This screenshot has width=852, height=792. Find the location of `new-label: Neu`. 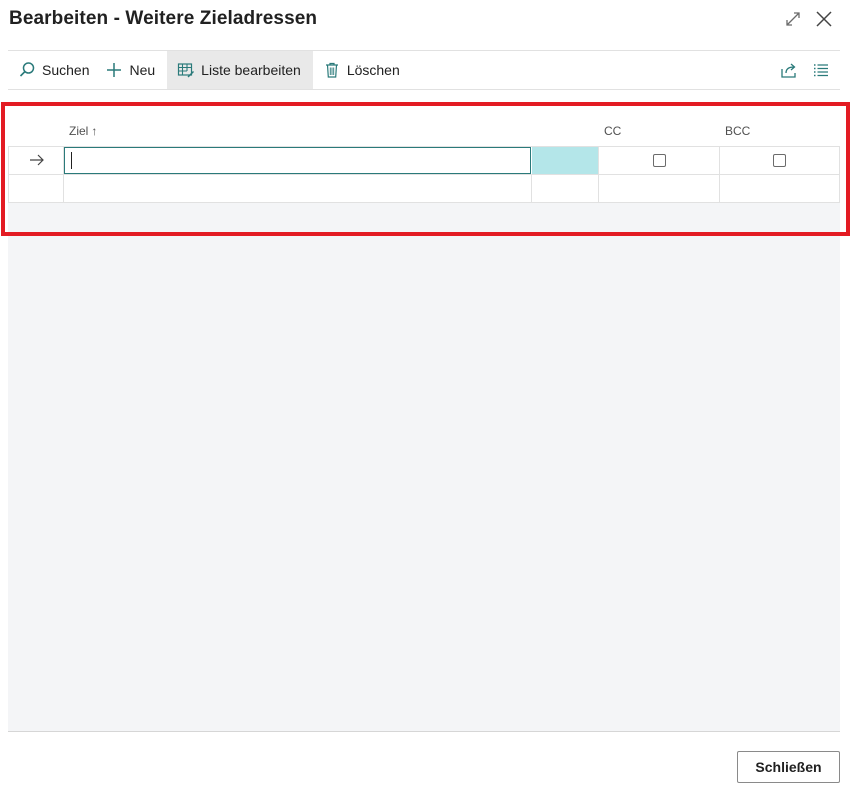

new-label: Neu is located at coordinates (142, 70).